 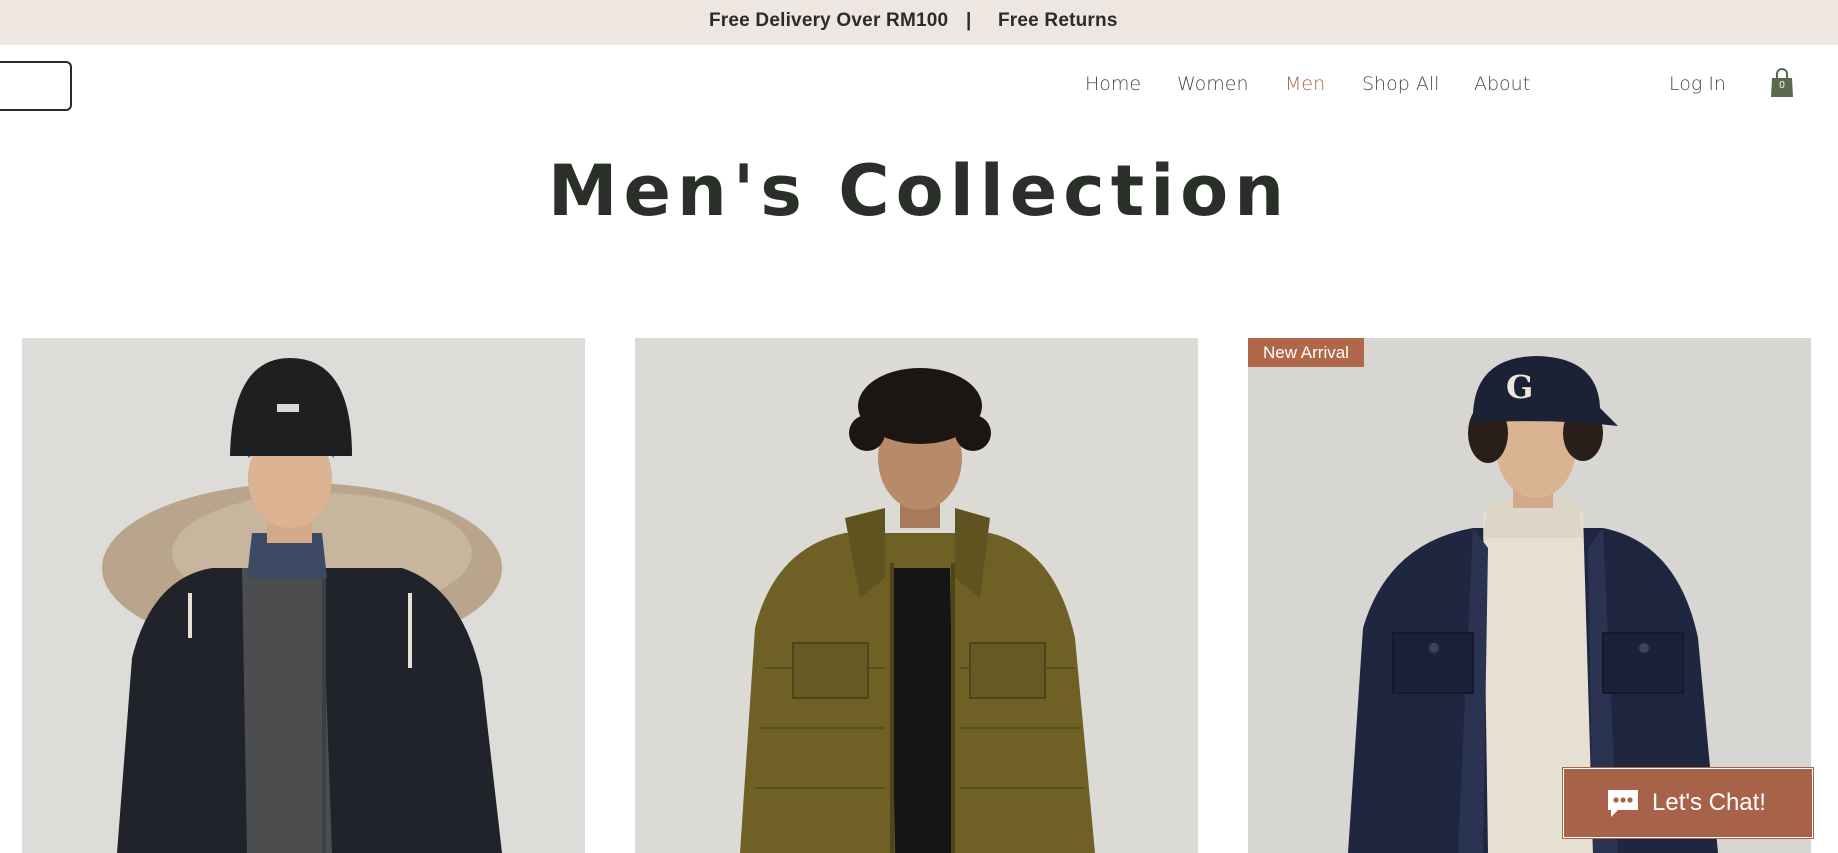 What do you see at coordinates (1623, 803) in the screenshot?
I see `chat-bubble-icon` at bounding box center [1623, 803].